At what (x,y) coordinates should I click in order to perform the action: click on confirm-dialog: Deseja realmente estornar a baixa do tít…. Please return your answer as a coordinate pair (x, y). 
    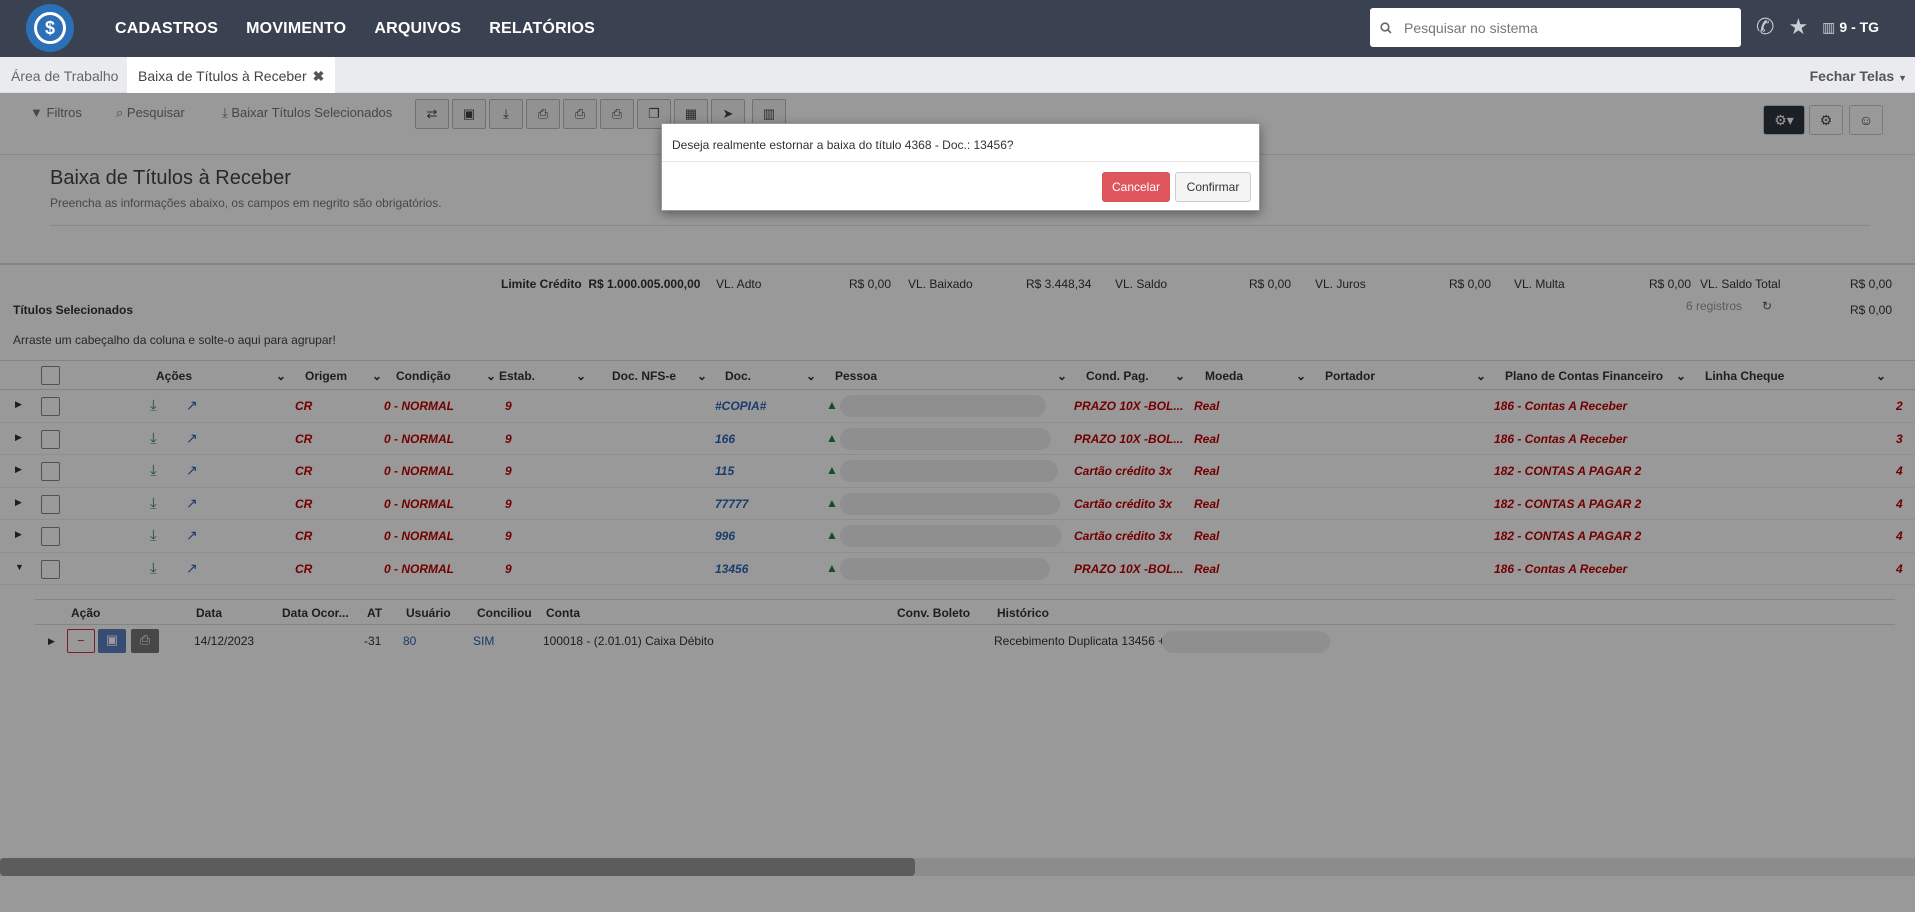
    Looking at the image, I should click on (960, 167).